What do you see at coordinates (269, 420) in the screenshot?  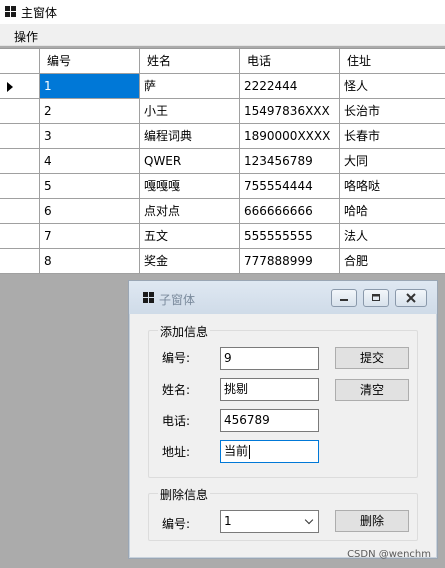 I see `phone-input: 456789` at bounding box center [269, 420].